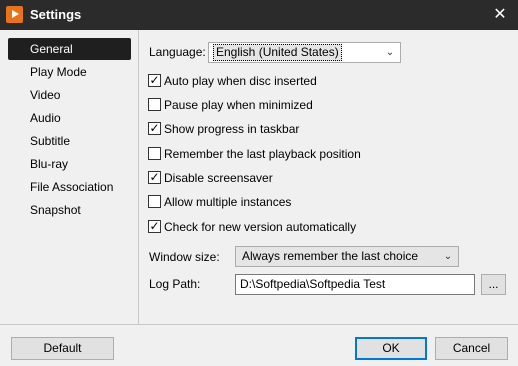  I want to click on ok-button: OK, so click(391, 348).